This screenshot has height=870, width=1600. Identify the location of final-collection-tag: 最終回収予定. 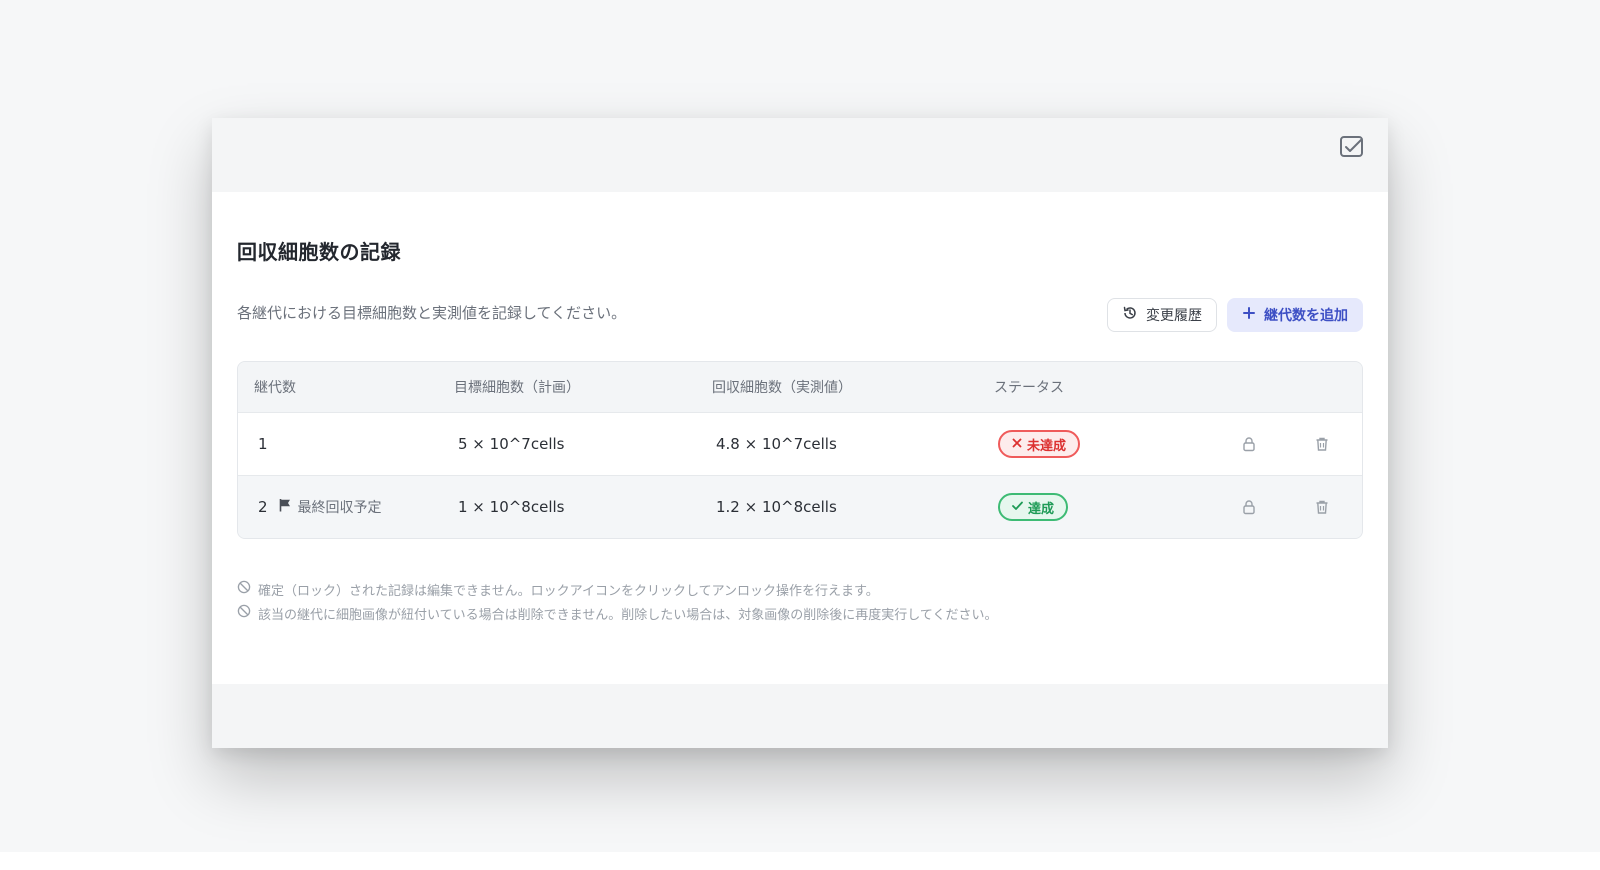
(330, 507).